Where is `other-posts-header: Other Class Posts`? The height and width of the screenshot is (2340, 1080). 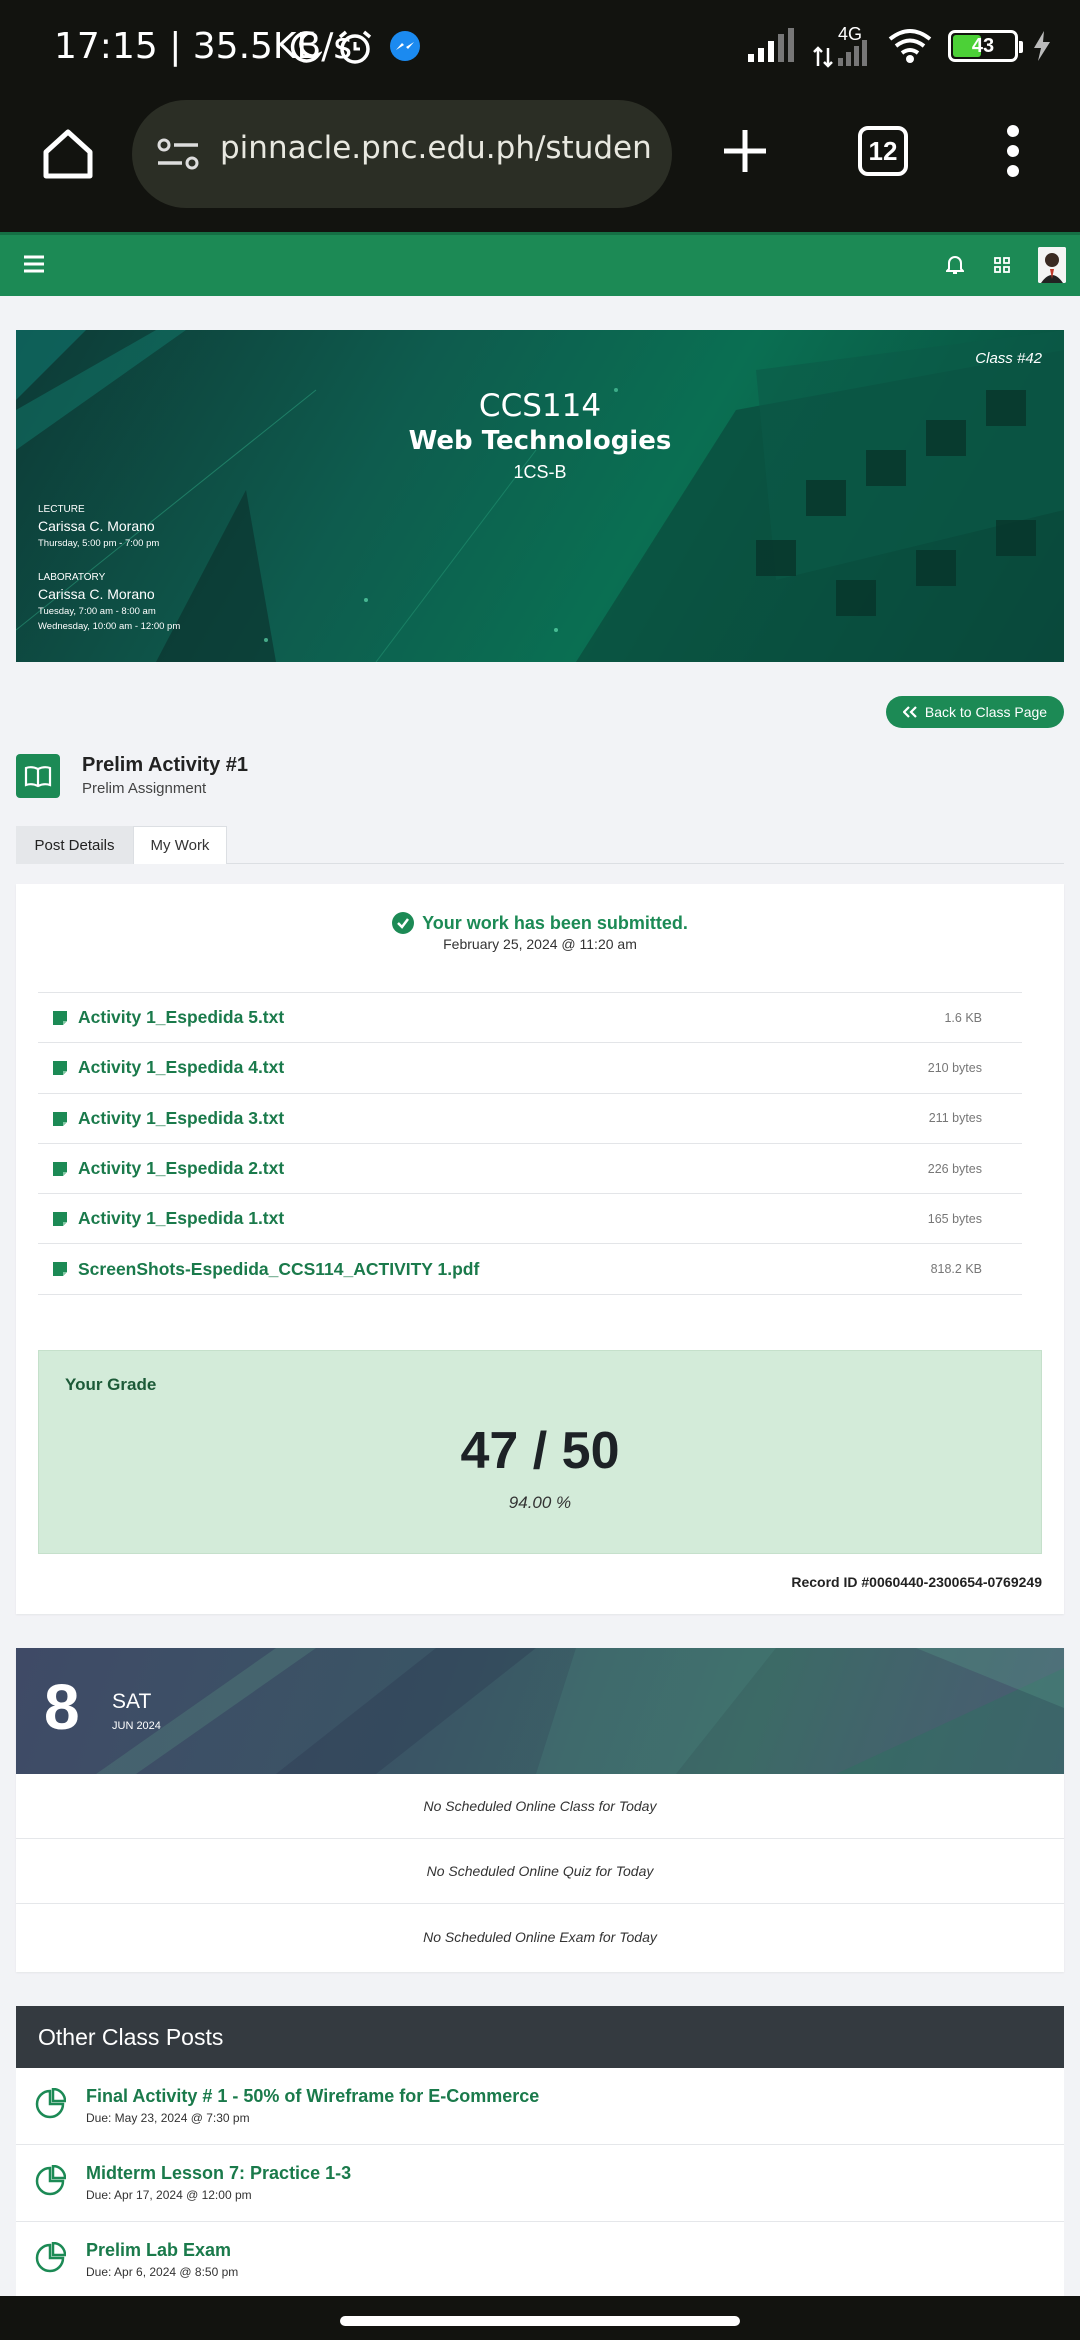 other-posts-header: Other Class Posts is located at coordinates (540, 2037).